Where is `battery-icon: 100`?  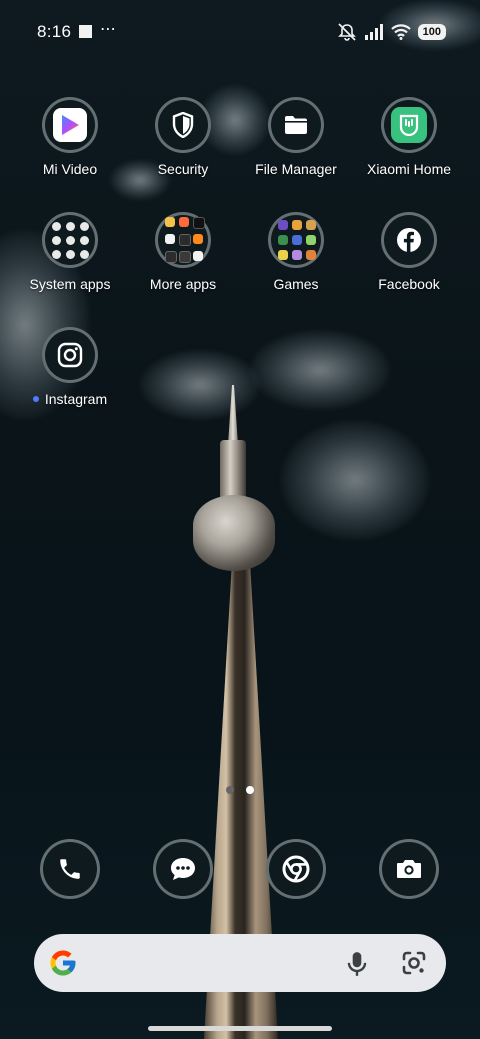 battery-icon: 100 is located at coordinates (431, 32).